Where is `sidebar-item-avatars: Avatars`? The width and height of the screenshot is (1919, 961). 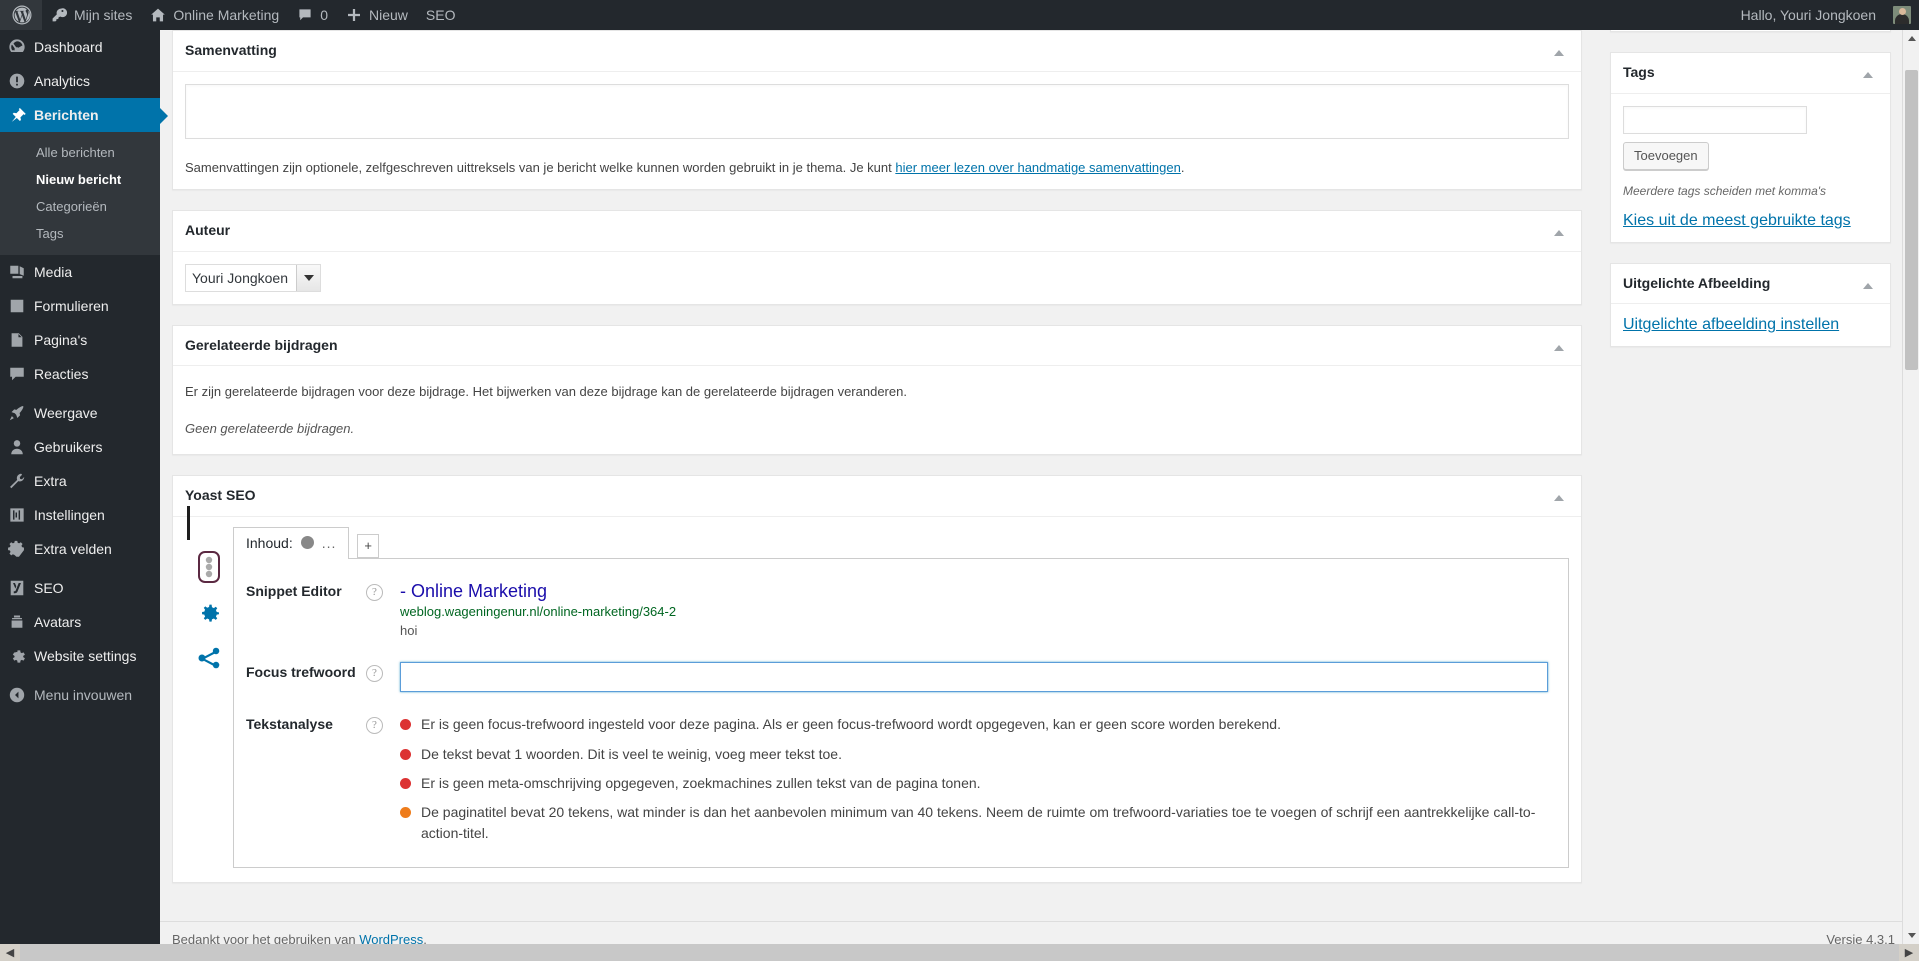 sidebar-item-avatars: Avatars is located at coordinates (80, 622).